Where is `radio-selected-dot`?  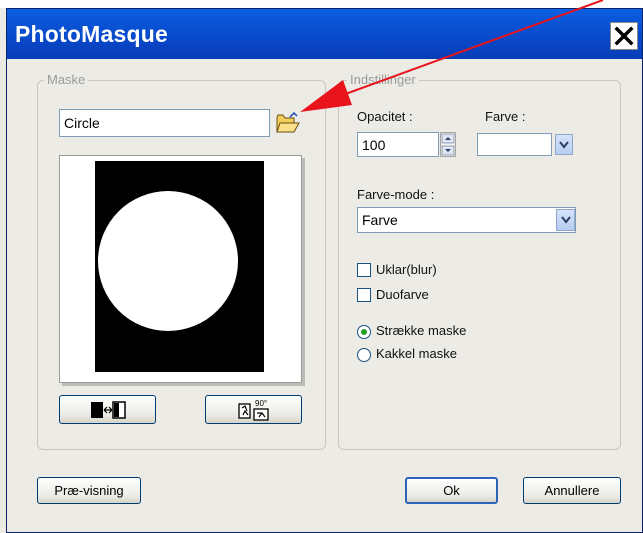
radio-selected-dot is located at coordinates (364, 332).